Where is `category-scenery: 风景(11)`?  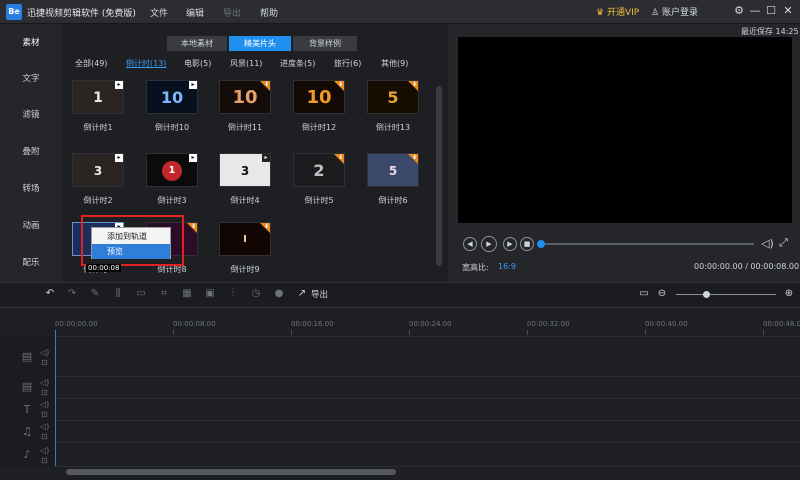
category-scenery: 风景(11) is located at coordinates (246, 63).